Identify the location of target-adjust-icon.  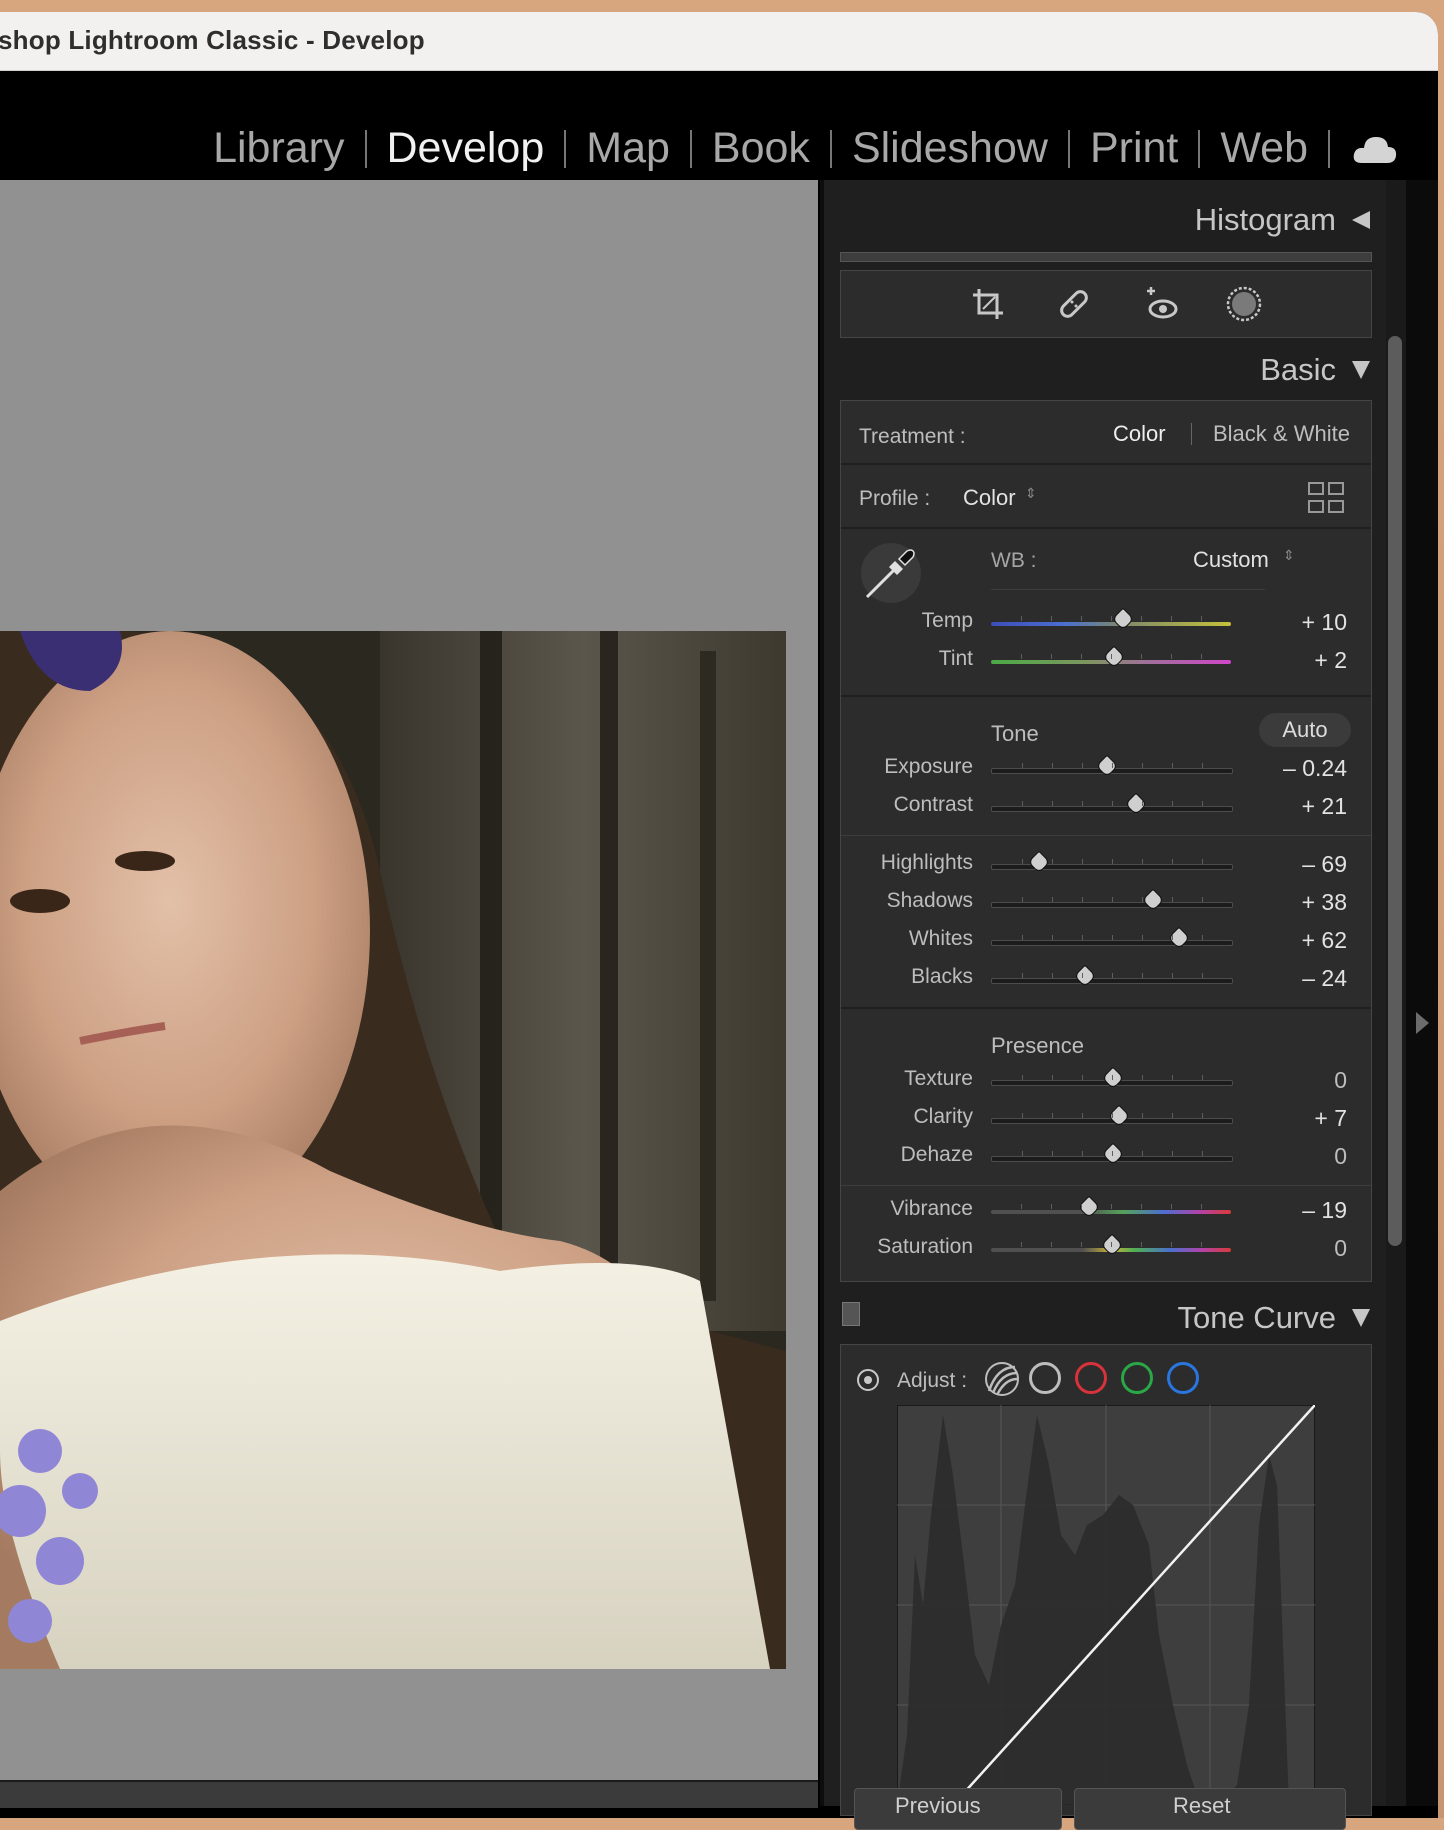
(868, 1380).